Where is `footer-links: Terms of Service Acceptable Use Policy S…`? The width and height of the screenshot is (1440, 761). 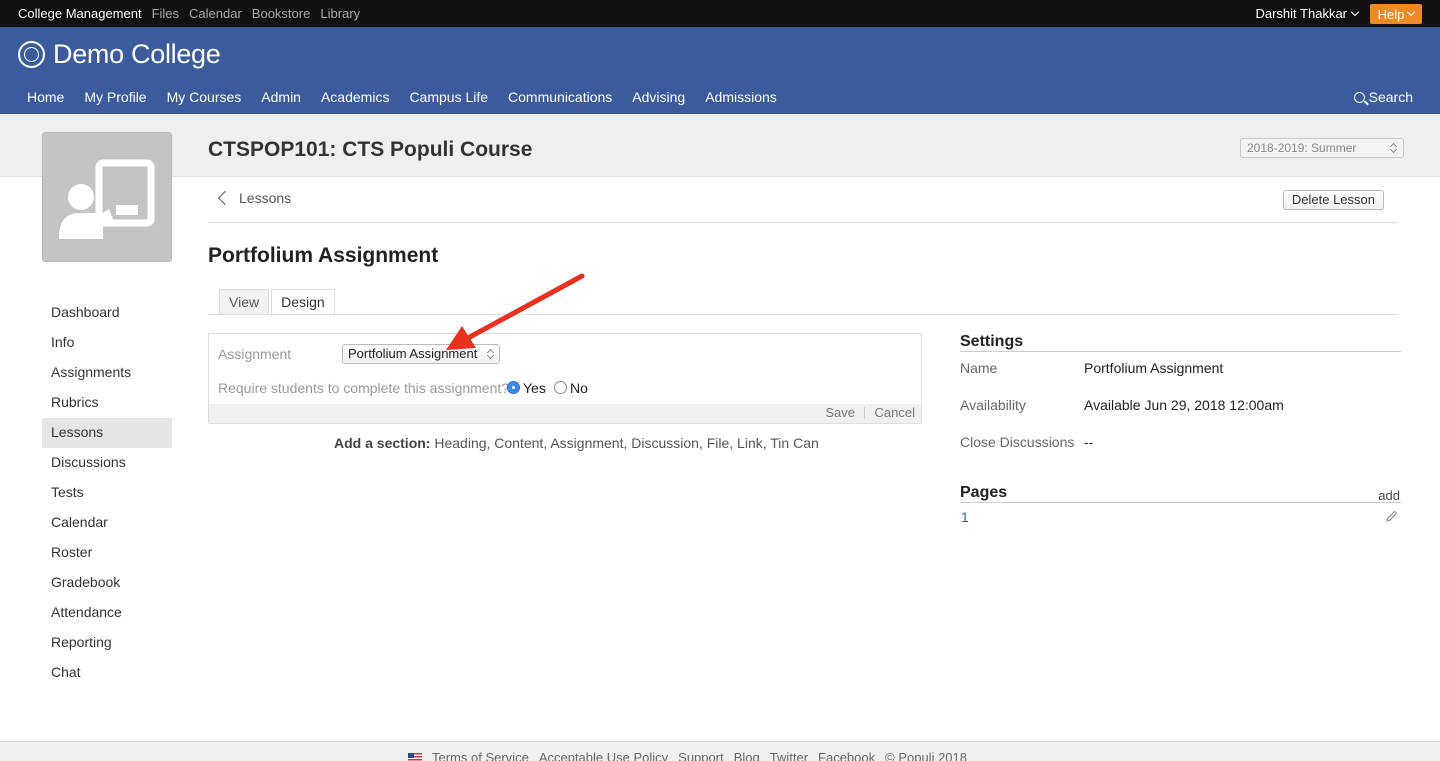 footer-links: Terms of Service Acceptable Use Policy S… is located at coordinates (687, 755).